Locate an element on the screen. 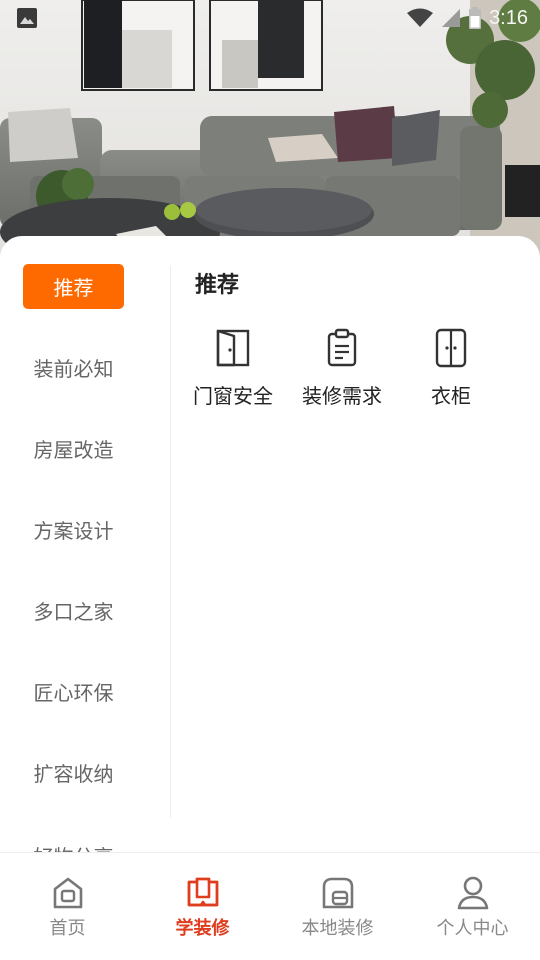  category-item-eco: 匠心环保 is located at coordinates (73, 691).